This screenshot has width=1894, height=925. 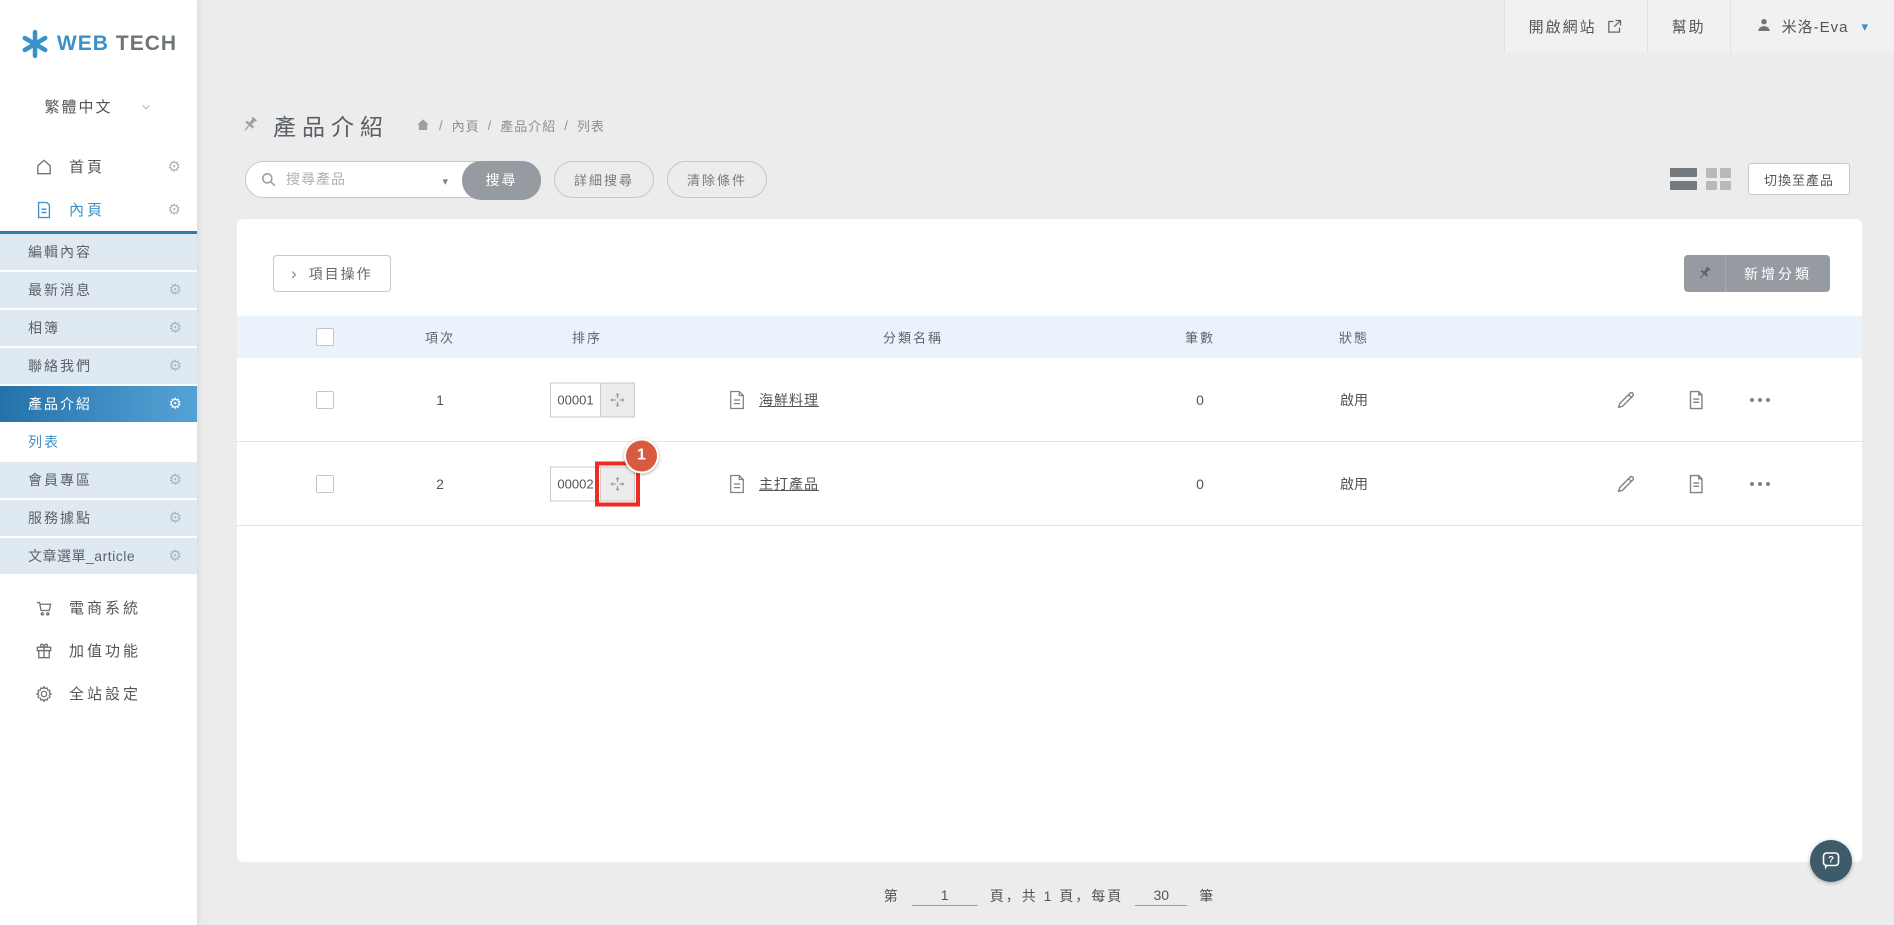 What do you see at coordinates (1049, 337) in the screenshot?
I see `table-header: 項次 排序 分類名稱 筆數 狀態` at bounding box center [1049, 337].